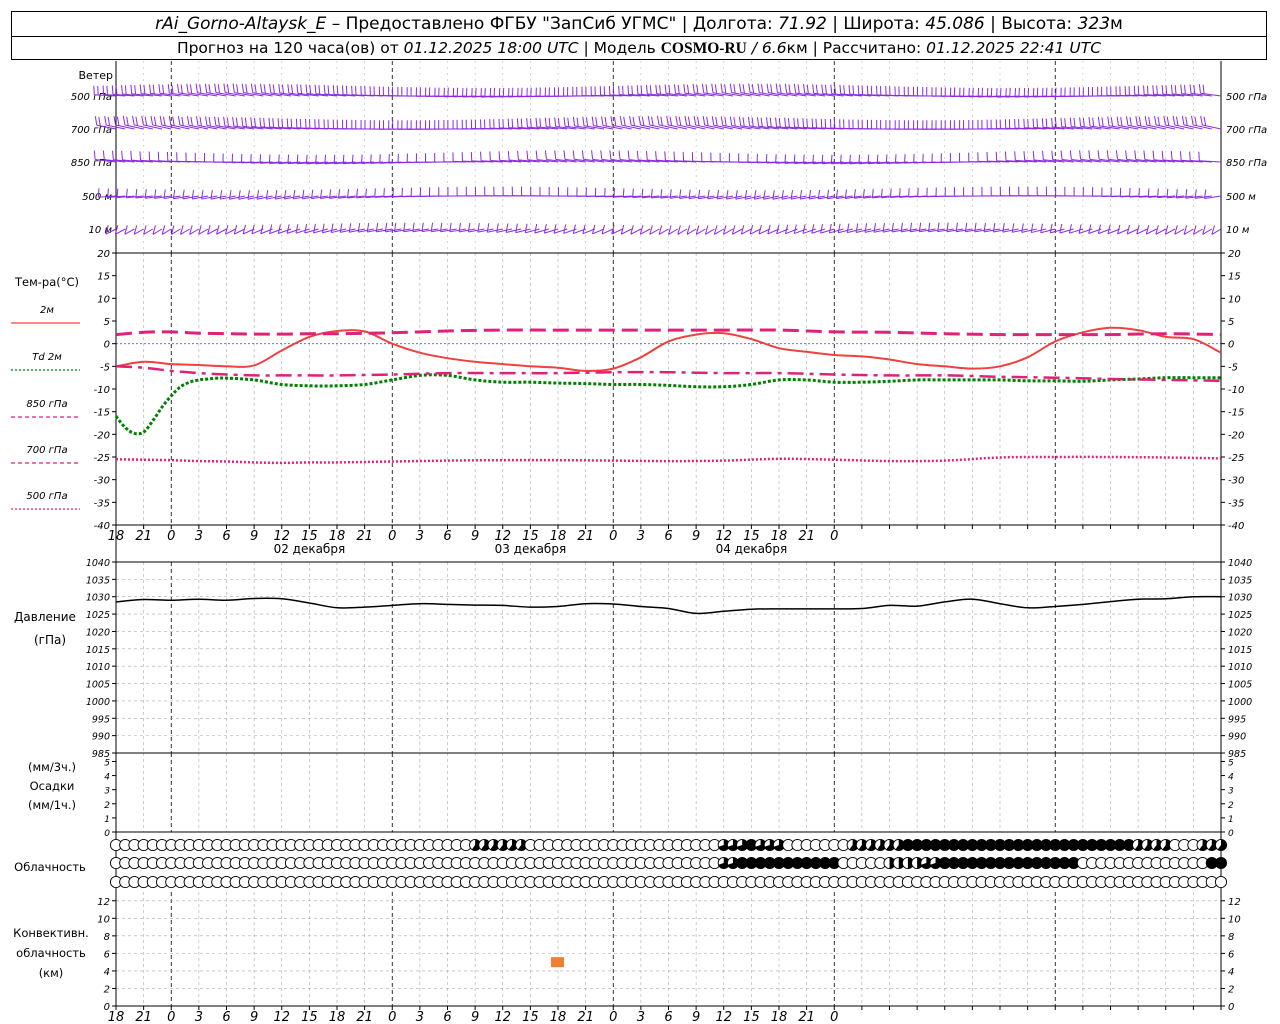  I want to click on conv-panel-title-2: облачность, so click(51, 953).